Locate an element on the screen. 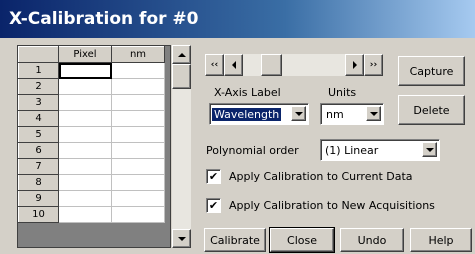 The height and width of the screenshot is (254, 475). delete-button: Delete is located at coordinates (431, 110).